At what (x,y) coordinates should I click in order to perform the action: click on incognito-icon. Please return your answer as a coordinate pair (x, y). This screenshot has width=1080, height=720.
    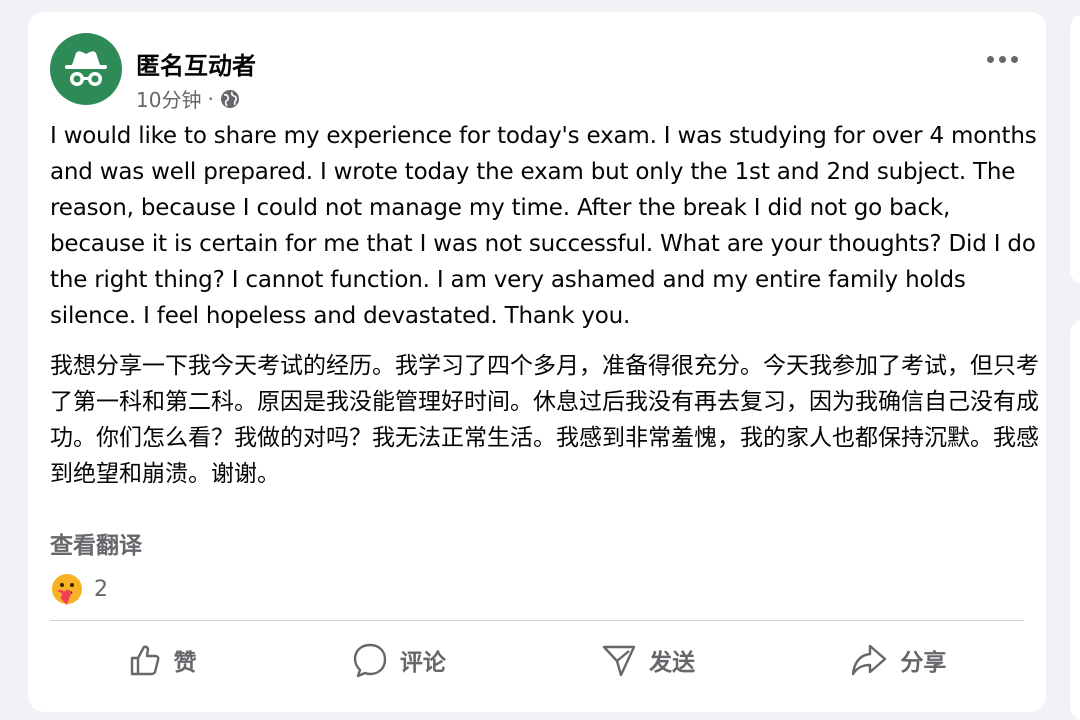
    Looking at the image, I should click on (86, 68).